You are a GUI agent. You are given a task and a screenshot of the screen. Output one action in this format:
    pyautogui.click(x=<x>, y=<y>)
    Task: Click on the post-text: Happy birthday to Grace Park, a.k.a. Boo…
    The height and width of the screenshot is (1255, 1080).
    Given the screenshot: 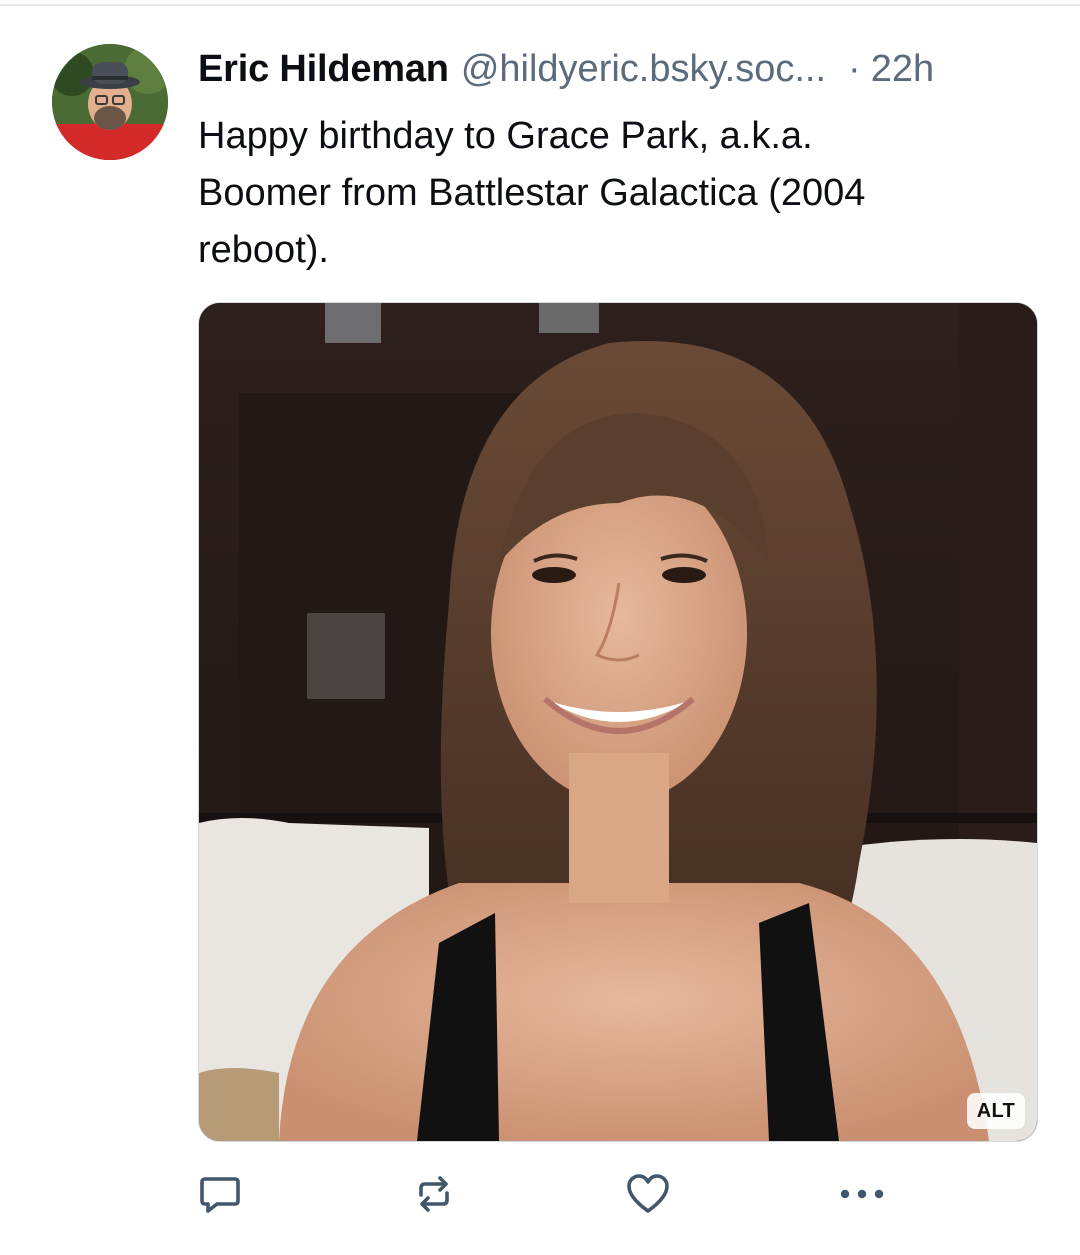 What is the action you would take?
    pyautogui.click(x=532, y=193)
    